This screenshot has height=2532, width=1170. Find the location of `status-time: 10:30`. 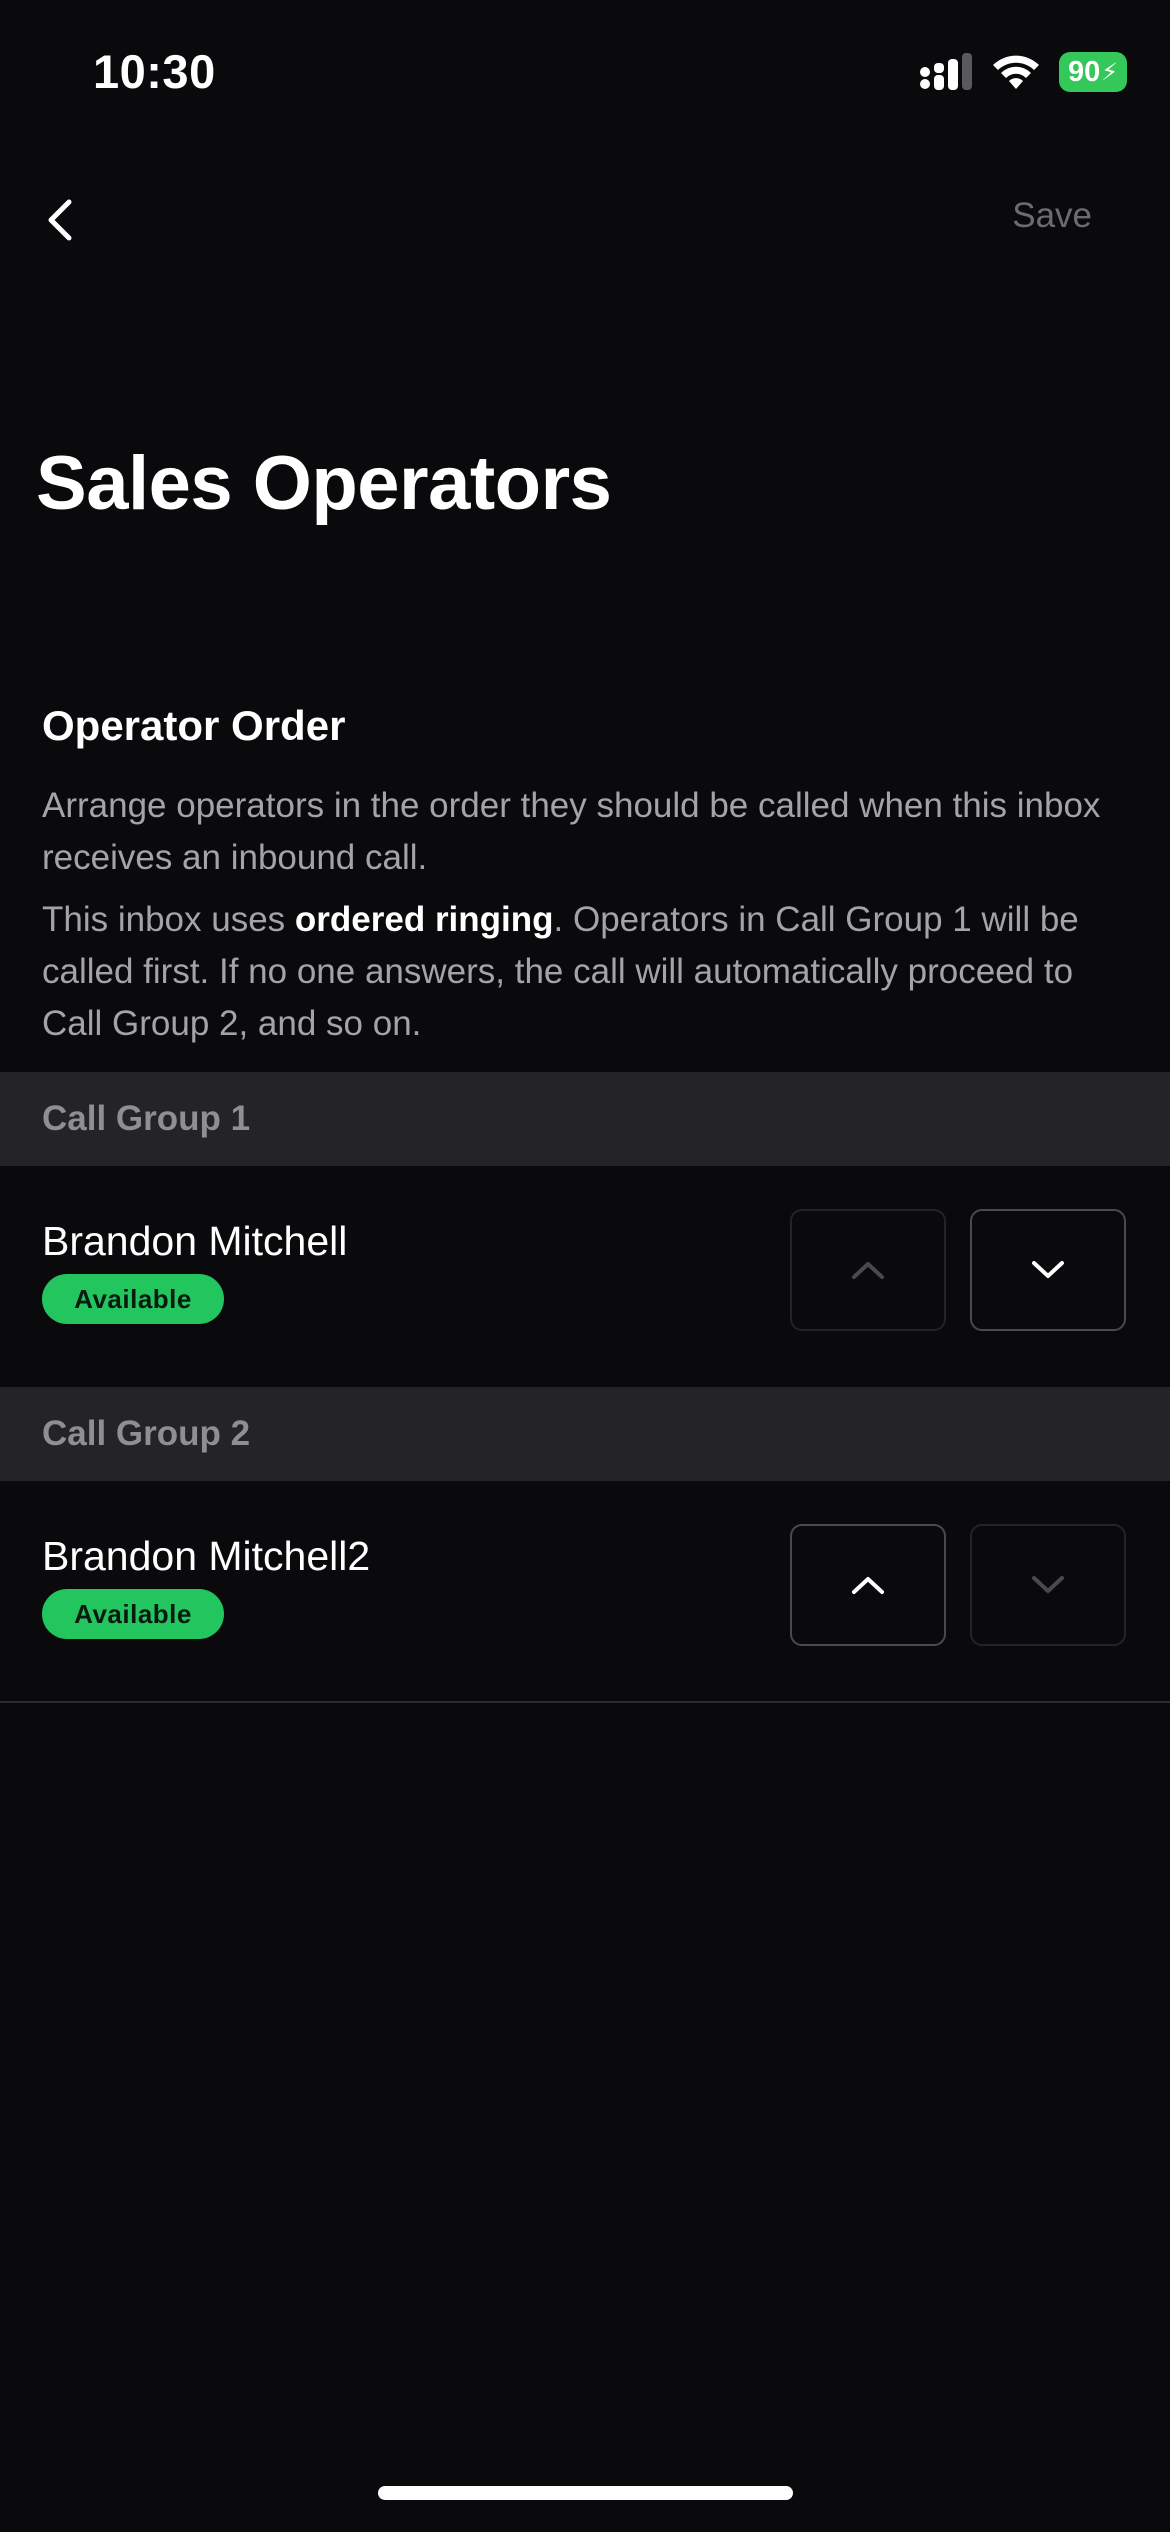

status-time: 10:30 is located at coordinates (154, 71).